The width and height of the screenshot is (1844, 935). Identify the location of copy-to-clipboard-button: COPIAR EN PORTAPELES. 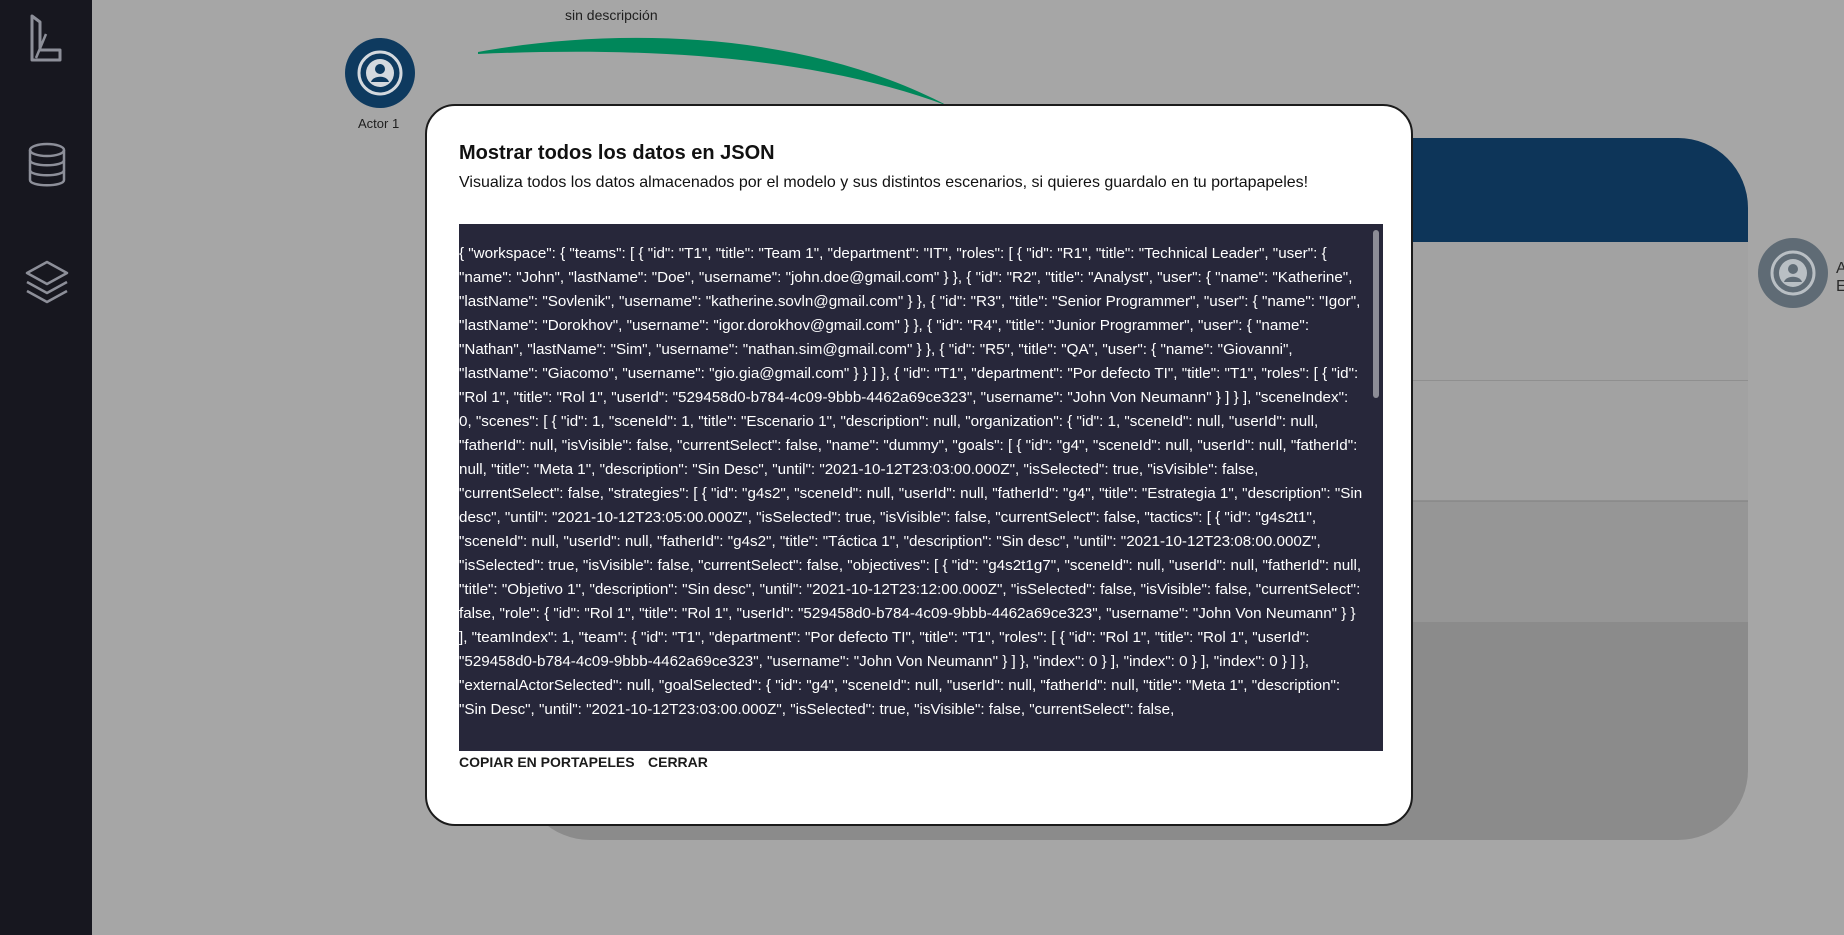
(547, 762).